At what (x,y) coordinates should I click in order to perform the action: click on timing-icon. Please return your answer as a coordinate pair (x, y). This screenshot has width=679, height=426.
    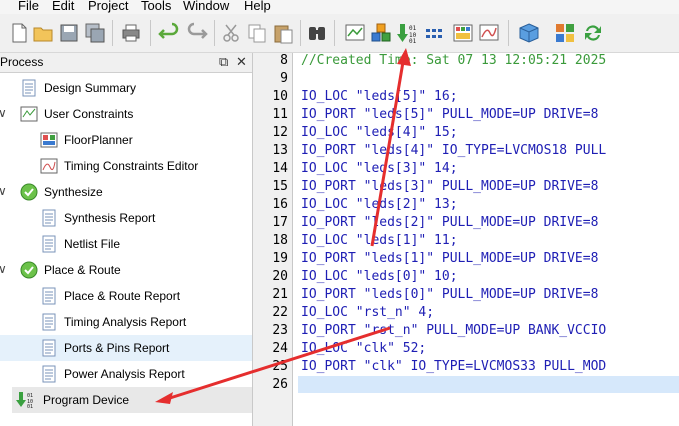
    Looking at the image, I should click on (489, 33).